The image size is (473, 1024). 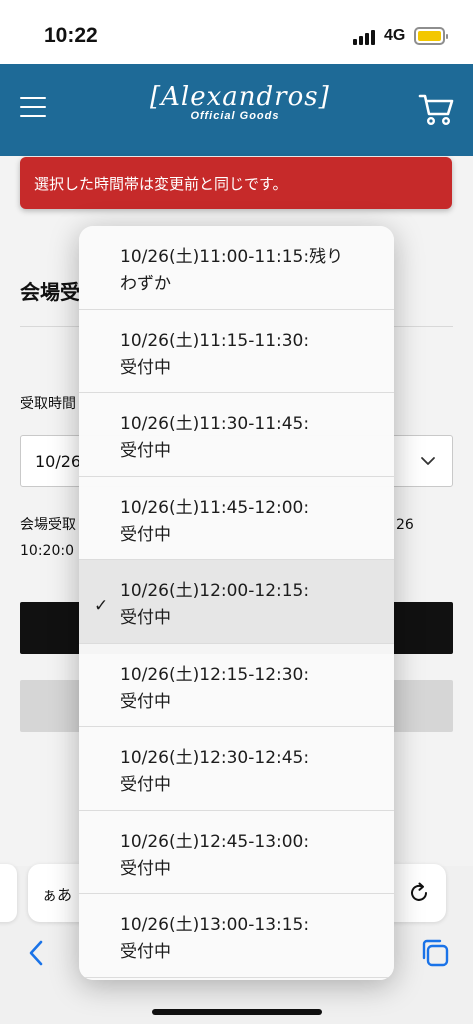 I want to click on option-time: 10/26(土)12:30-12:45:, so click(x=215, y=758).